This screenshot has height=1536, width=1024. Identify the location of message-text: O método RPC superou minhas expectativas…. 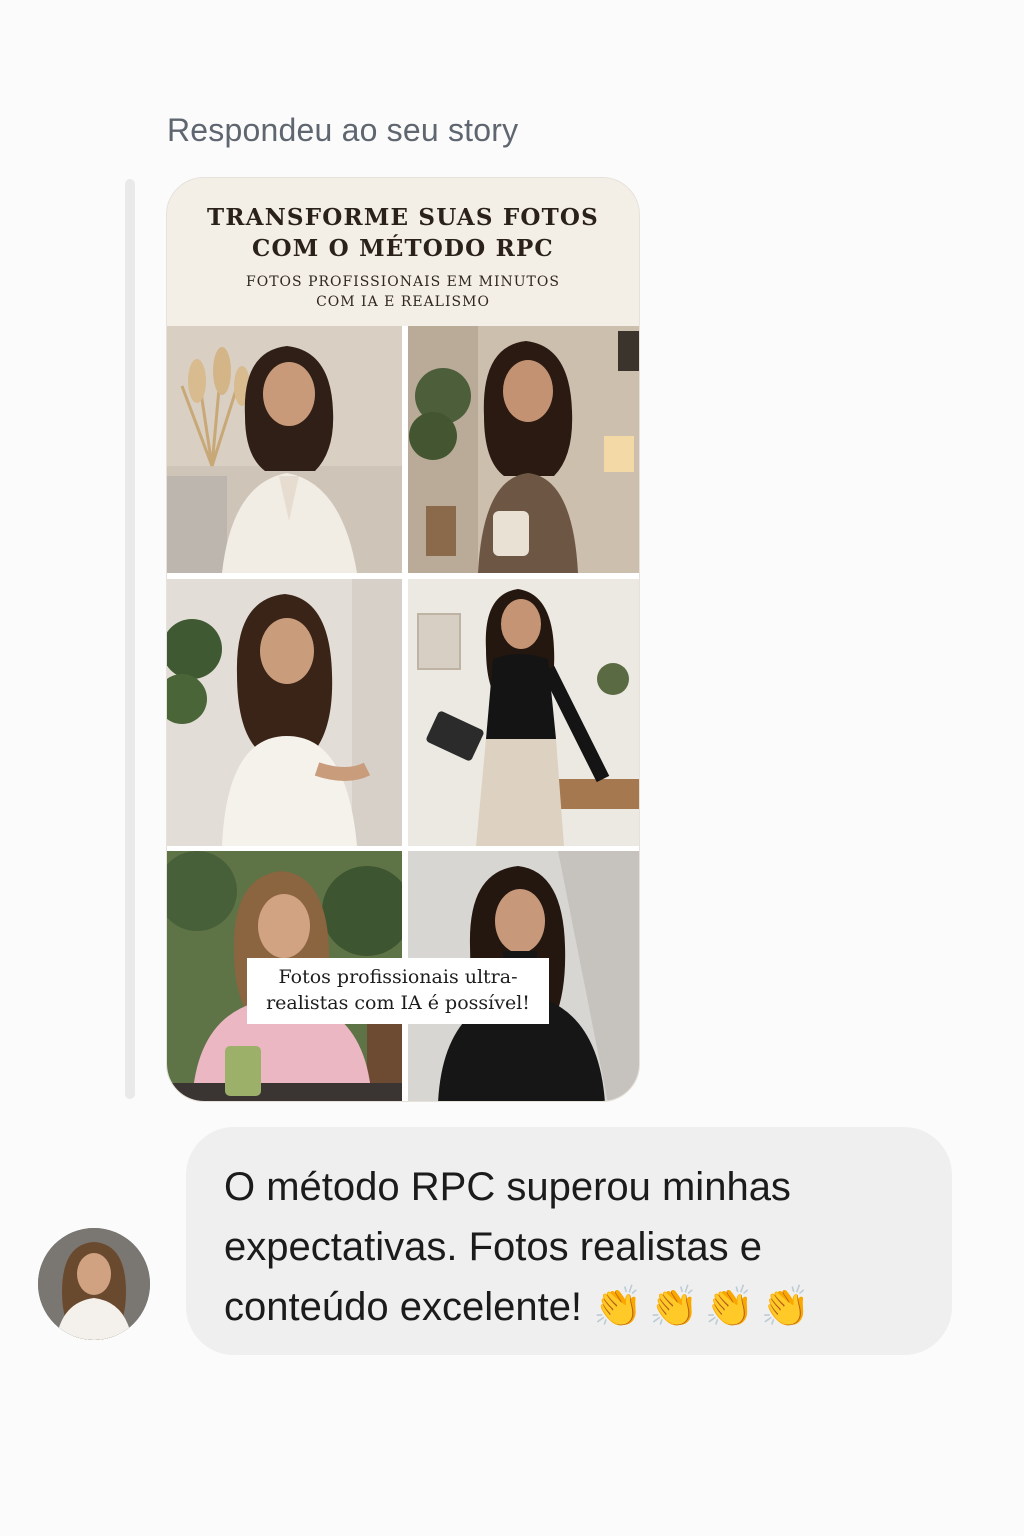
(574, 1247).